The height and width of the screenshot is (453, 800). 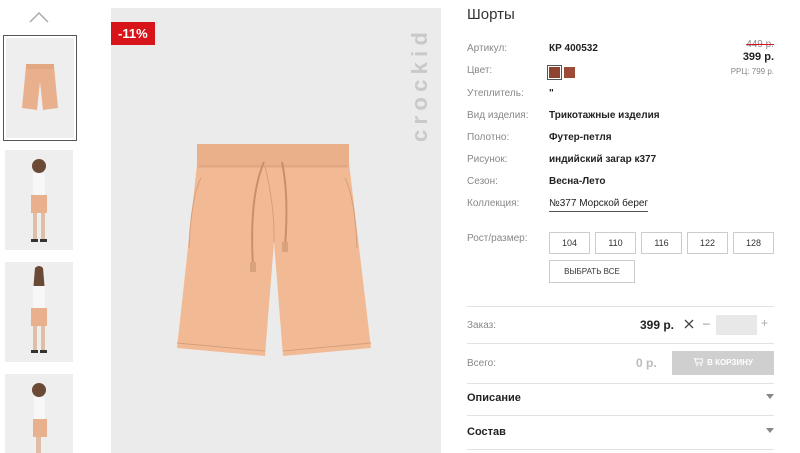 What do you see at coordinates (554, 72) in the screenshot?
I see `color-swatch-selected` at bounding box center [554, 72].